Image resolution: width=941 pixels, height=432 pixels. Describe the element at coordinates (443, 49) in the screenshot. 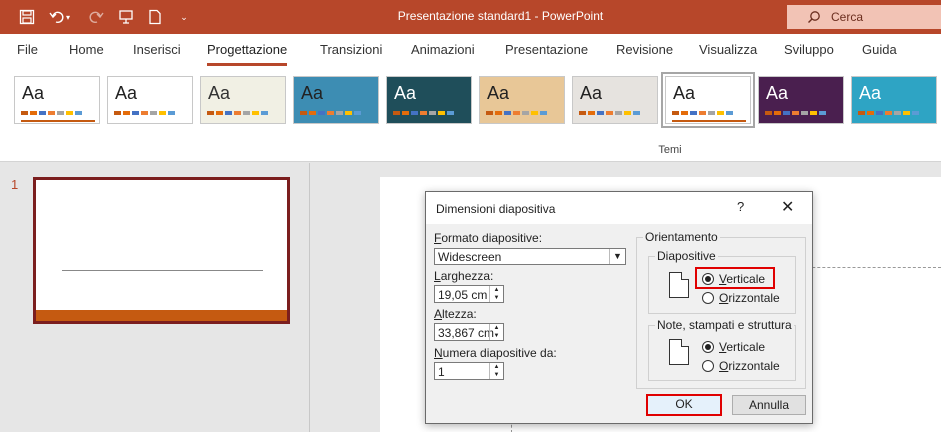

I see `tab-animazioni: Animazioni` at that location.